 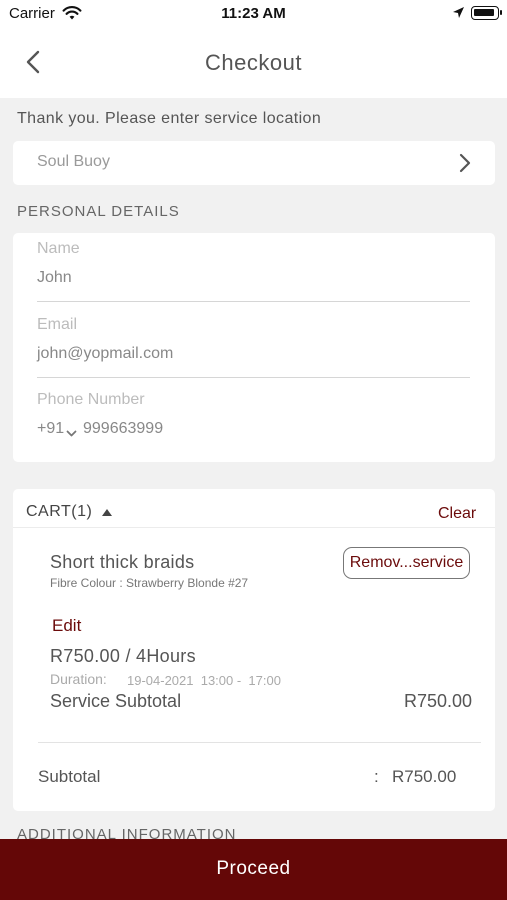 I want to click on nav-bar: Checkout, so click(x=253, y=63).